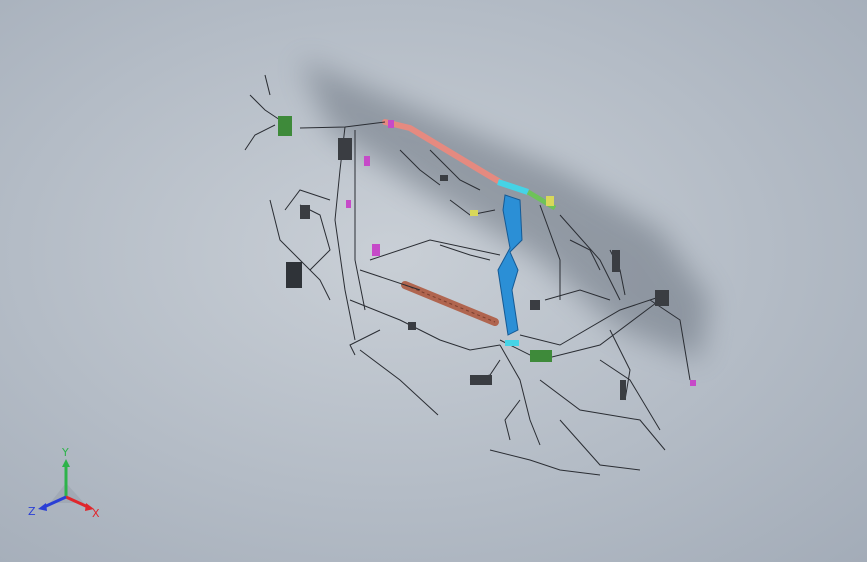  What do you see at coordinates (66, 463) in the screenshot?
I see `y-axis-arrow` at bounding box center [66, 463].